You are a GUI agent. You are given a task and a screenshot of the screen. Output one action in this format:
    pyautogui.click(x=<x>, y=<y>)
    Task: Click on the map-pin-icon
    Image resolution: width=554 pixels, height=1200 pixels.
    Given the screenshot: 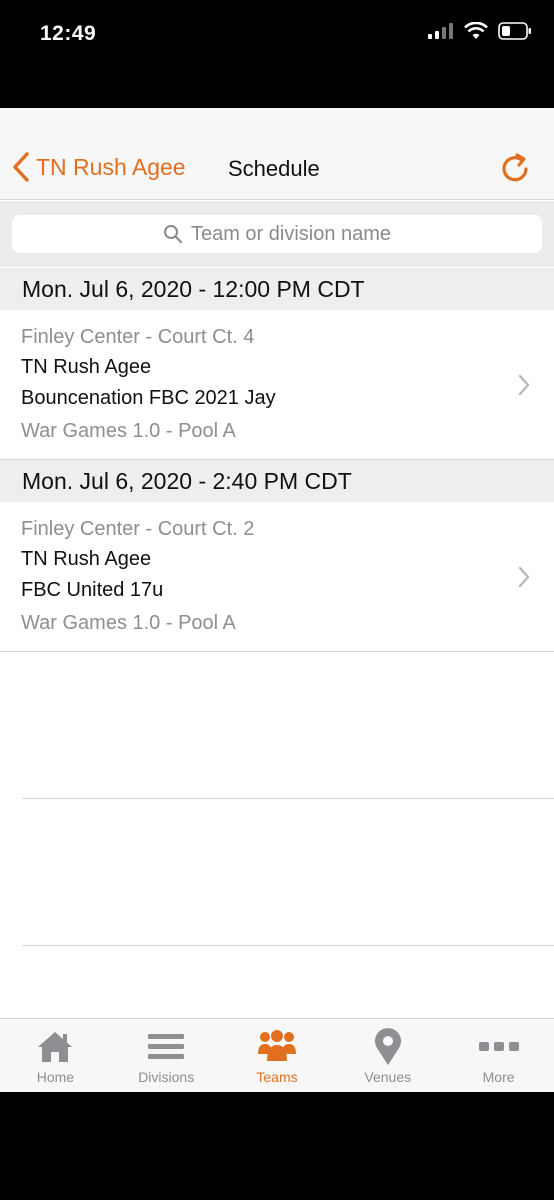 What is the action you would take?
    pyautogui.click(x=387, y=1046)
    